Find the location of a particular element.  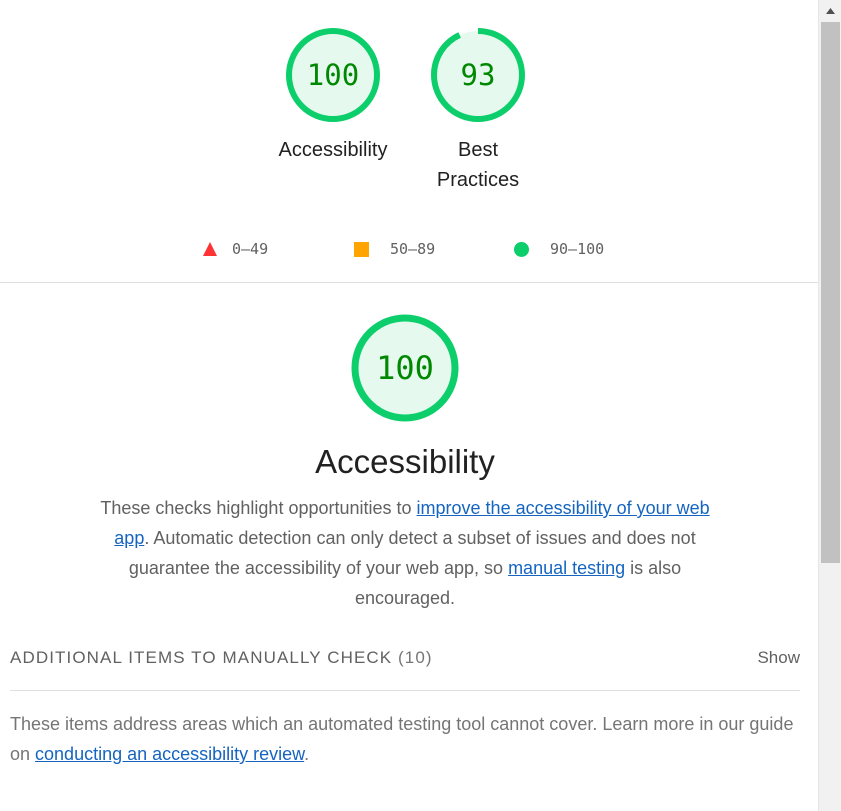

legend-fail-range: 0–49 is located at coordinates (250, 249).